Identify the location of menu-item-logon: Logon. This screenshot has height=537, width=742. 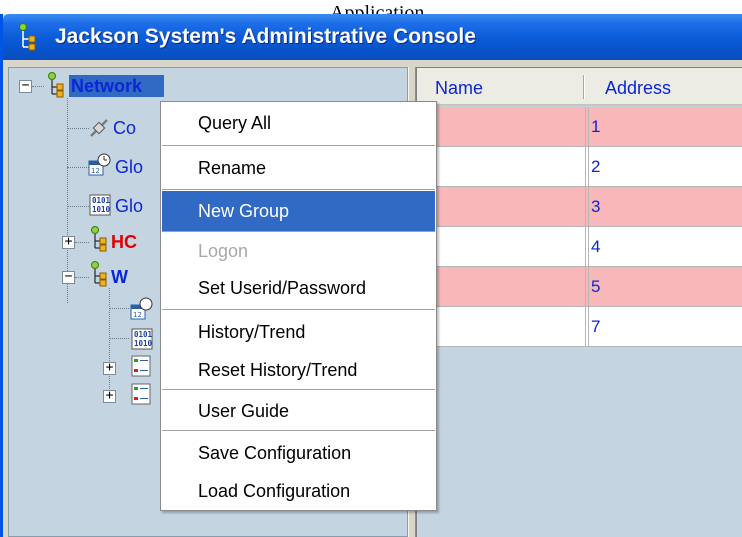
(223, 251).